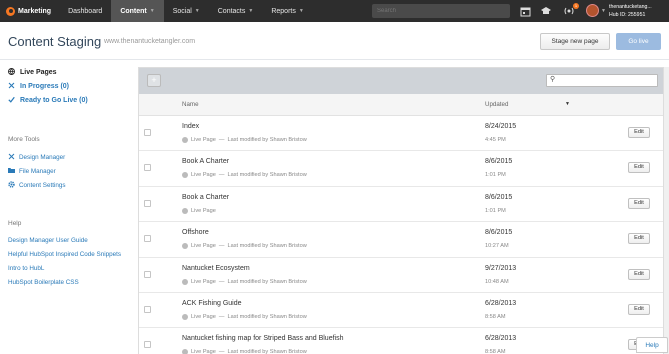 The width and height of the screenshot is (669, 354). I want to click on add-page-button: +, so click(154, 80).